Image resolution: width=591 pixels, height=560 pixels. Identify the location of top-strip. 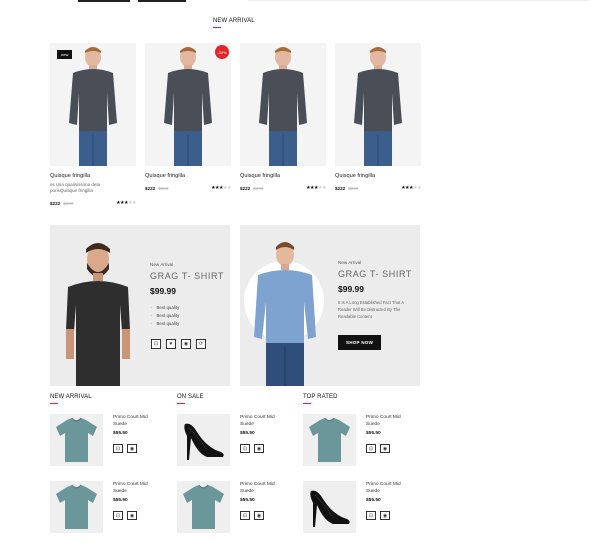
(295, 3).